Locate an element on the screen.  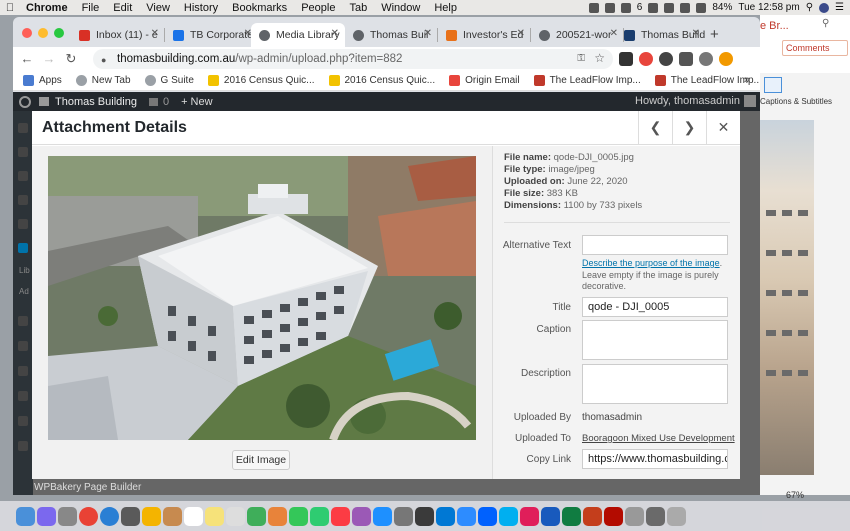
bluetooth-icon is located at coordinates (669, 7).